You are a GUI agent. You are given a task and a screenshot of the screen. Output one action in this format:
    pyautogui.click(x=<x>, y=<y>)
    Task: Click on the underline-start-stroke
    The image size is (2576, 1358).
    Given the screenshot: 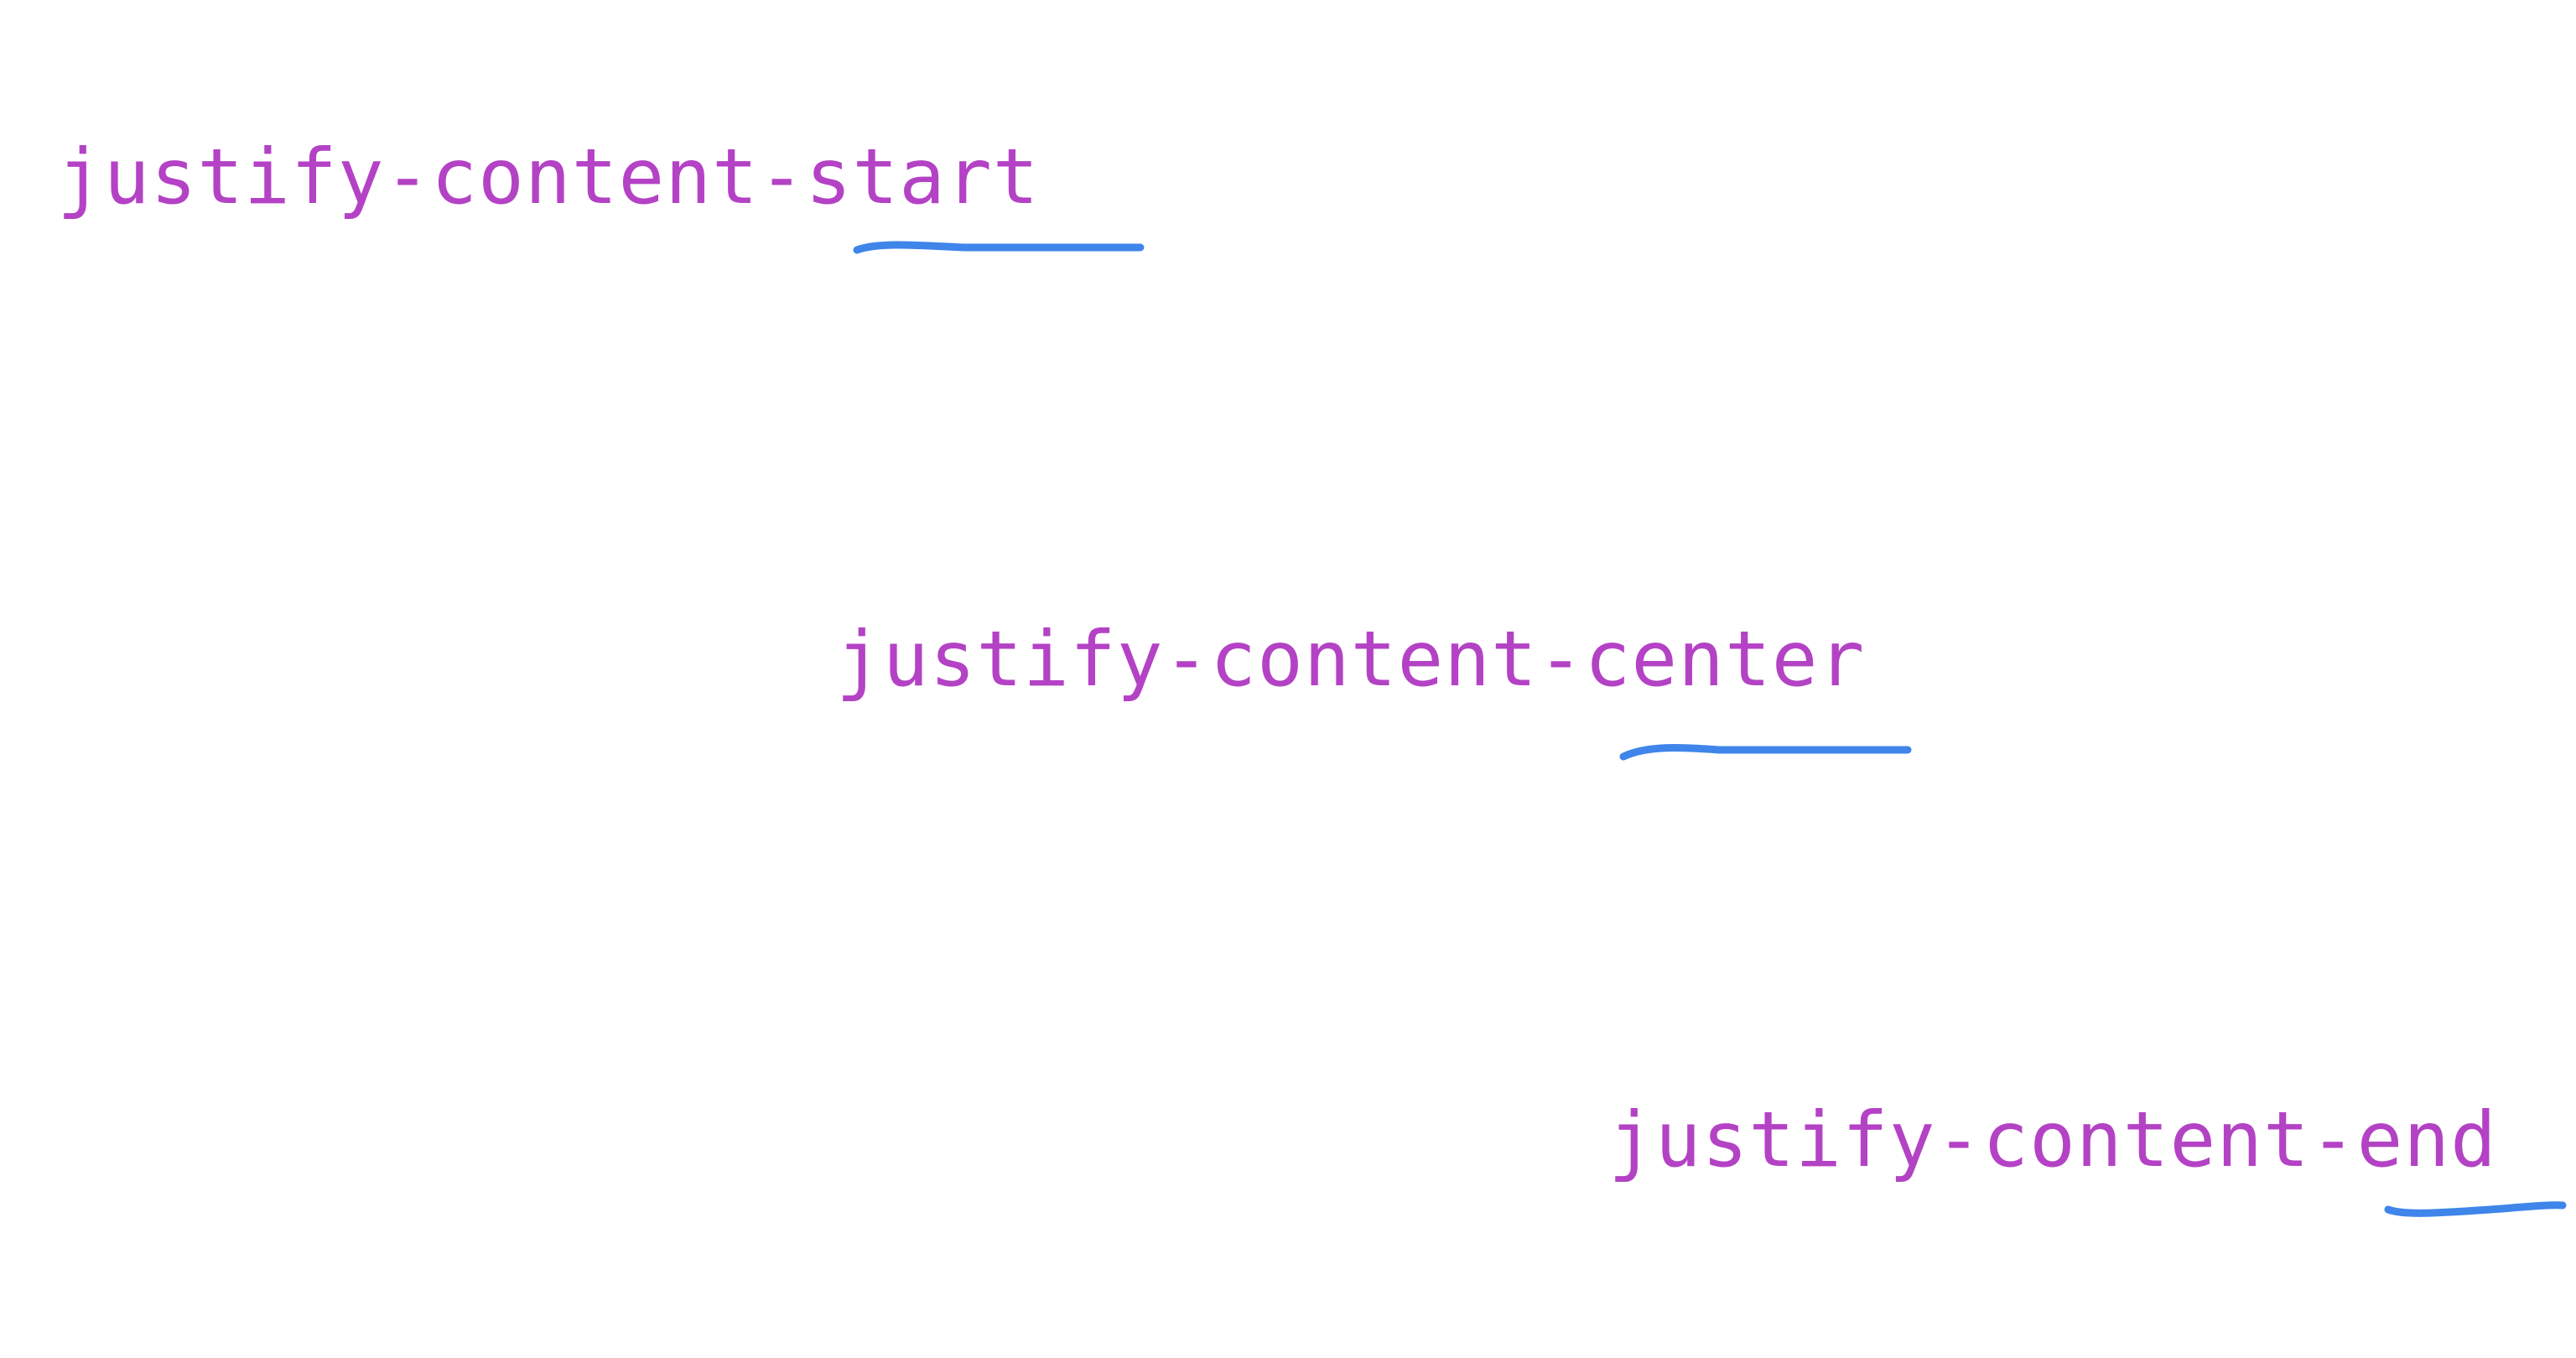 What is the action you would take?
    pyautogui.click(x=999, y=247)
    